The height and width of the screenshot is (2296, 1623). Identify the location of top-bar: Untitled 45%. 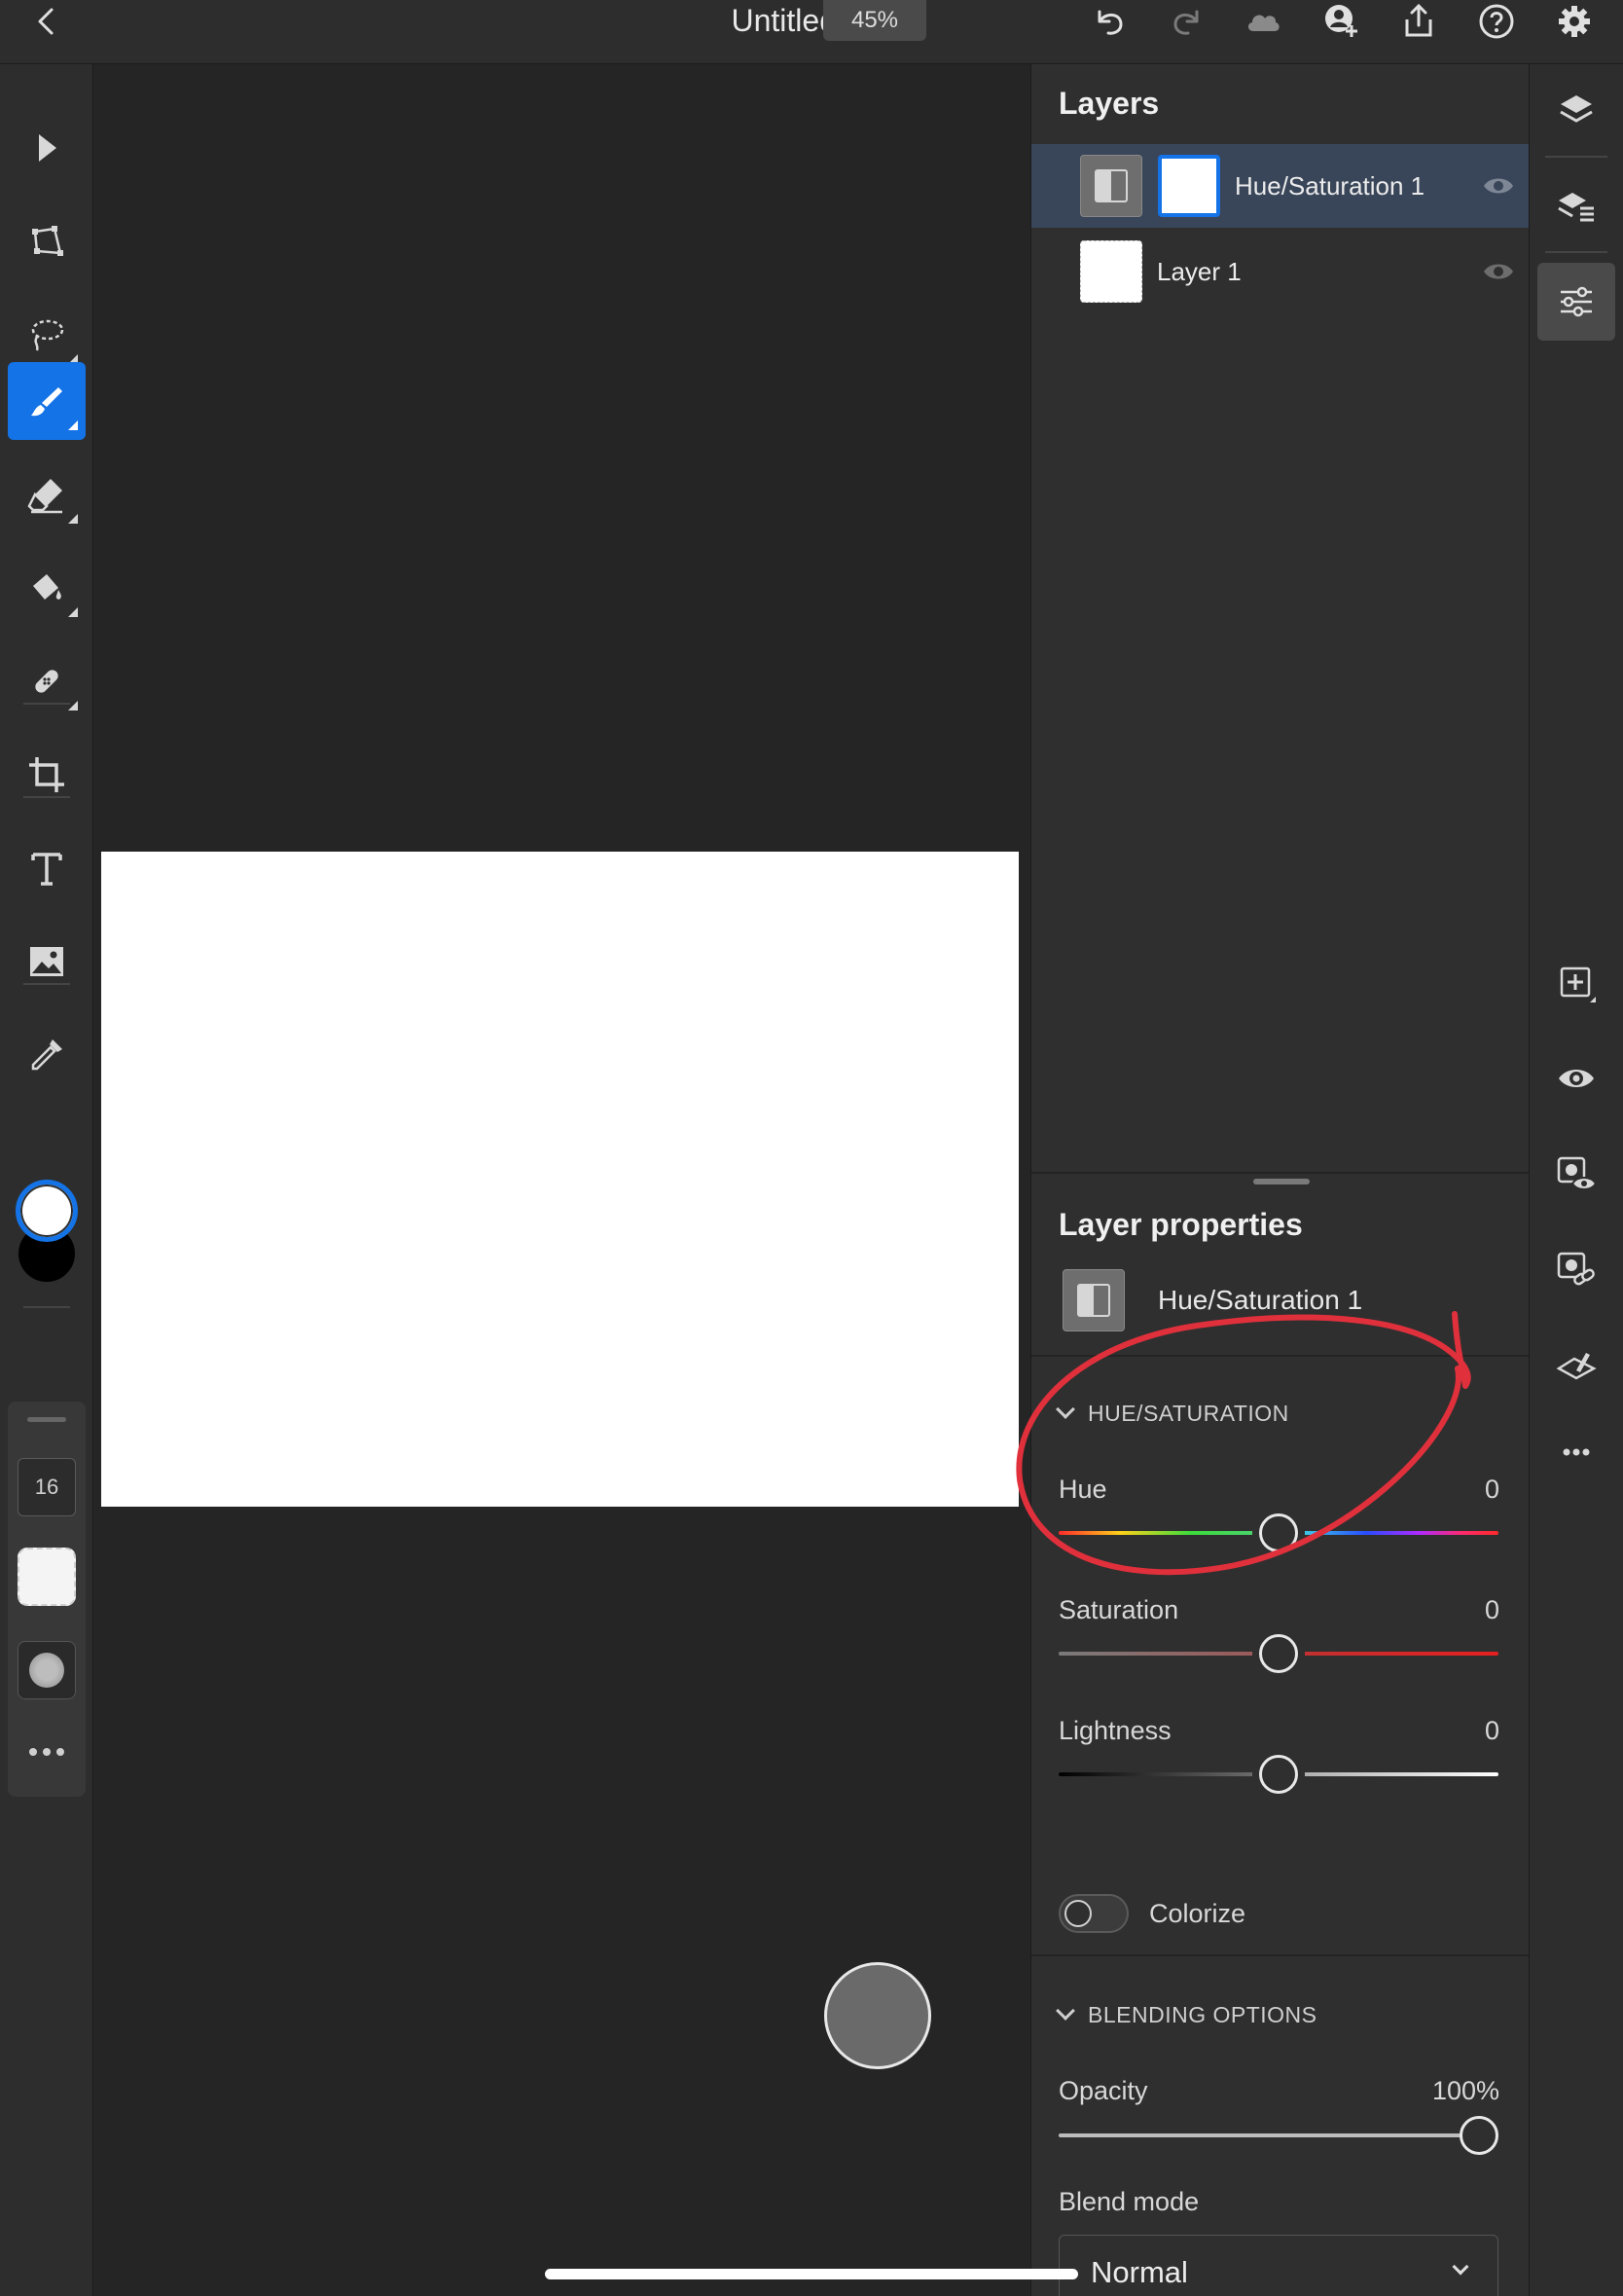
(811, 32).